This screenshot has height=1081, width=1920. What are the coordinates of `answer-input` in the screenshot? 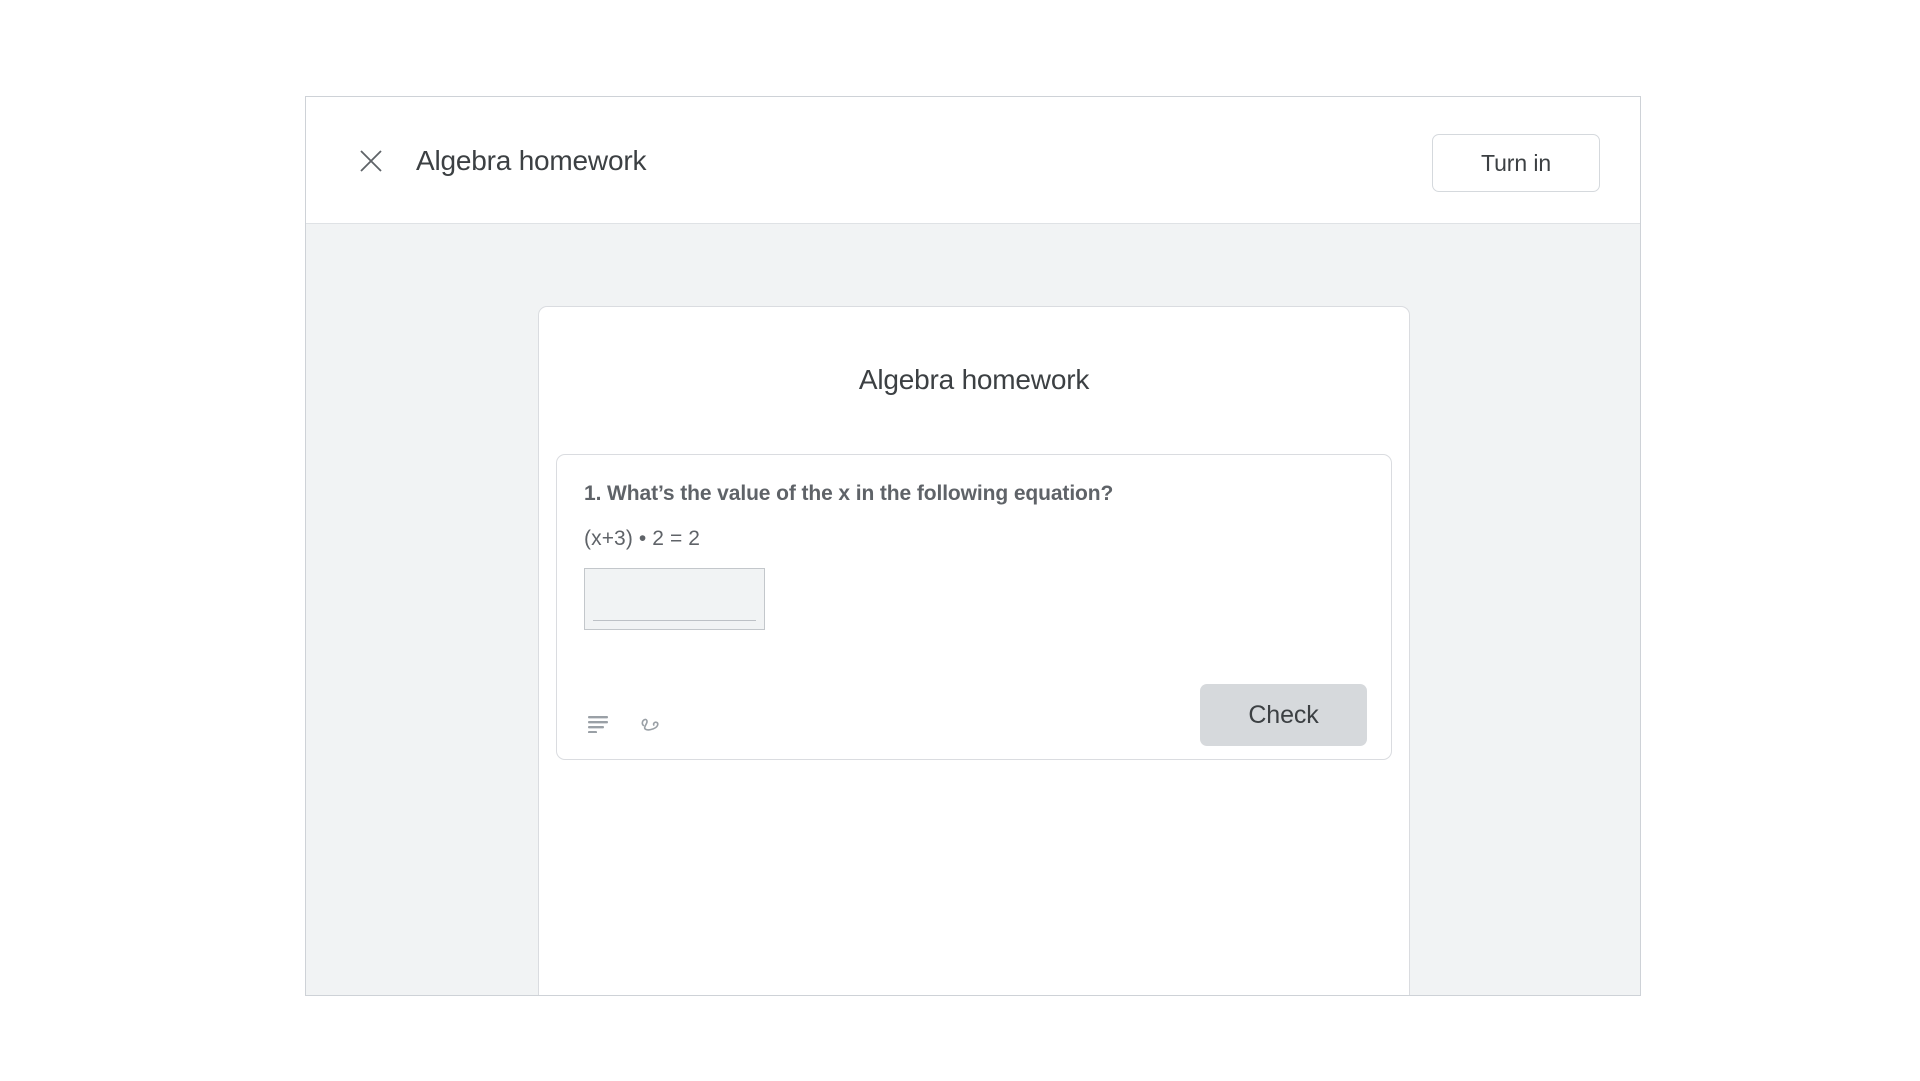 It's located at (674, 609).